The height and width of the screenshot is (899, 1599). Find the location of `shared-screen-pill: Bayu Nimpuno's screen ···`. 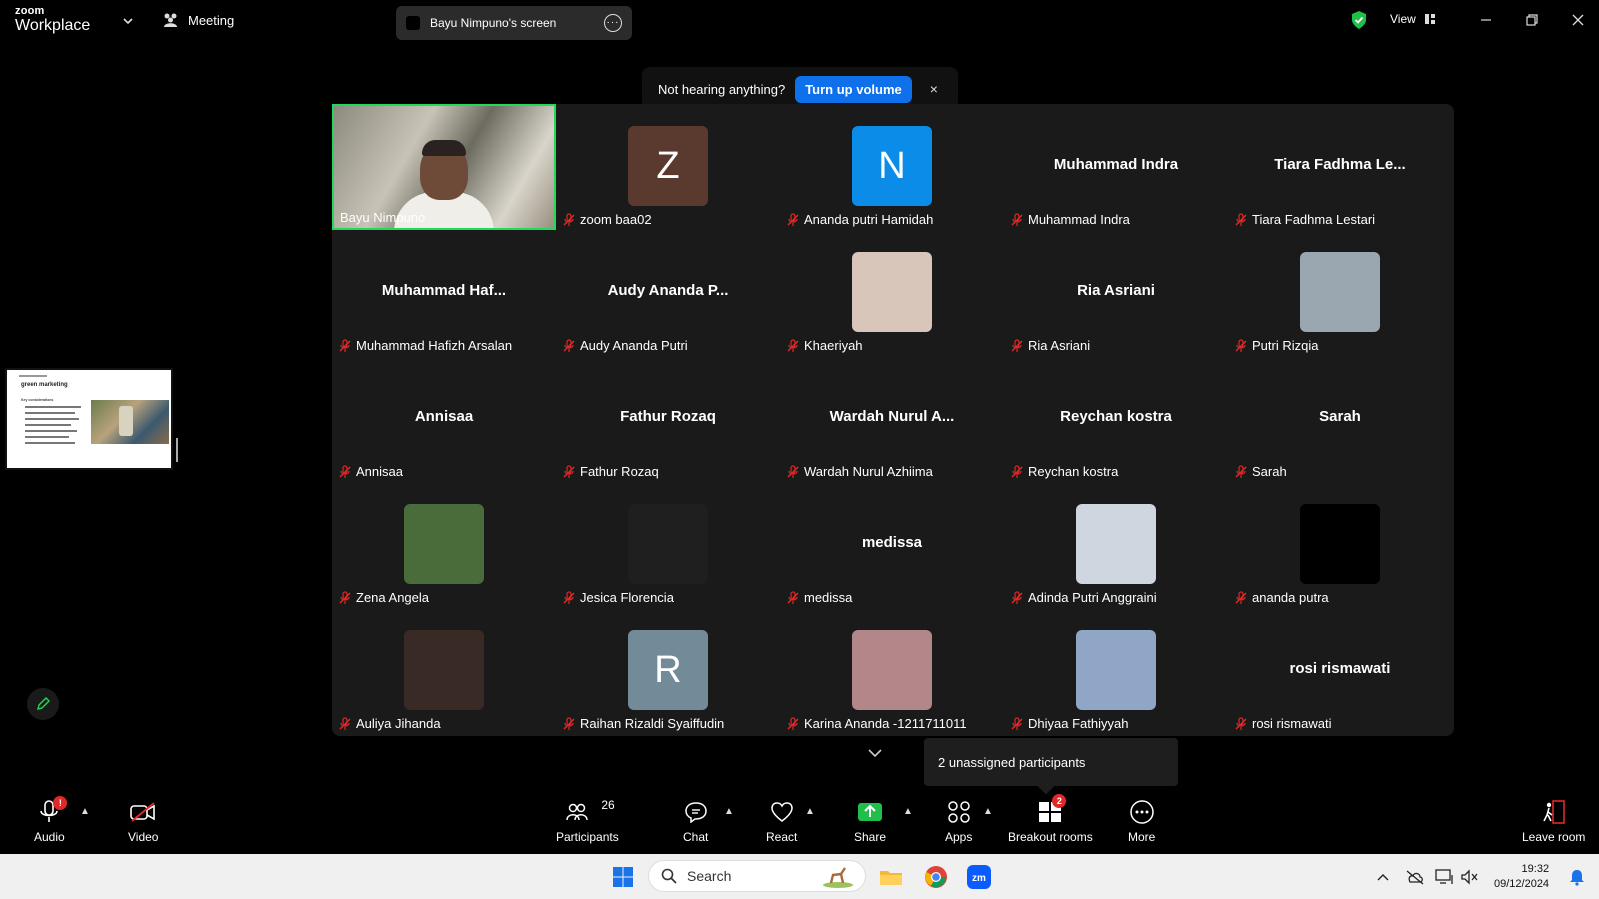

shared-screen-pill: Bayu Nimpuno's screen ··· is located at coordinates (514, 23).